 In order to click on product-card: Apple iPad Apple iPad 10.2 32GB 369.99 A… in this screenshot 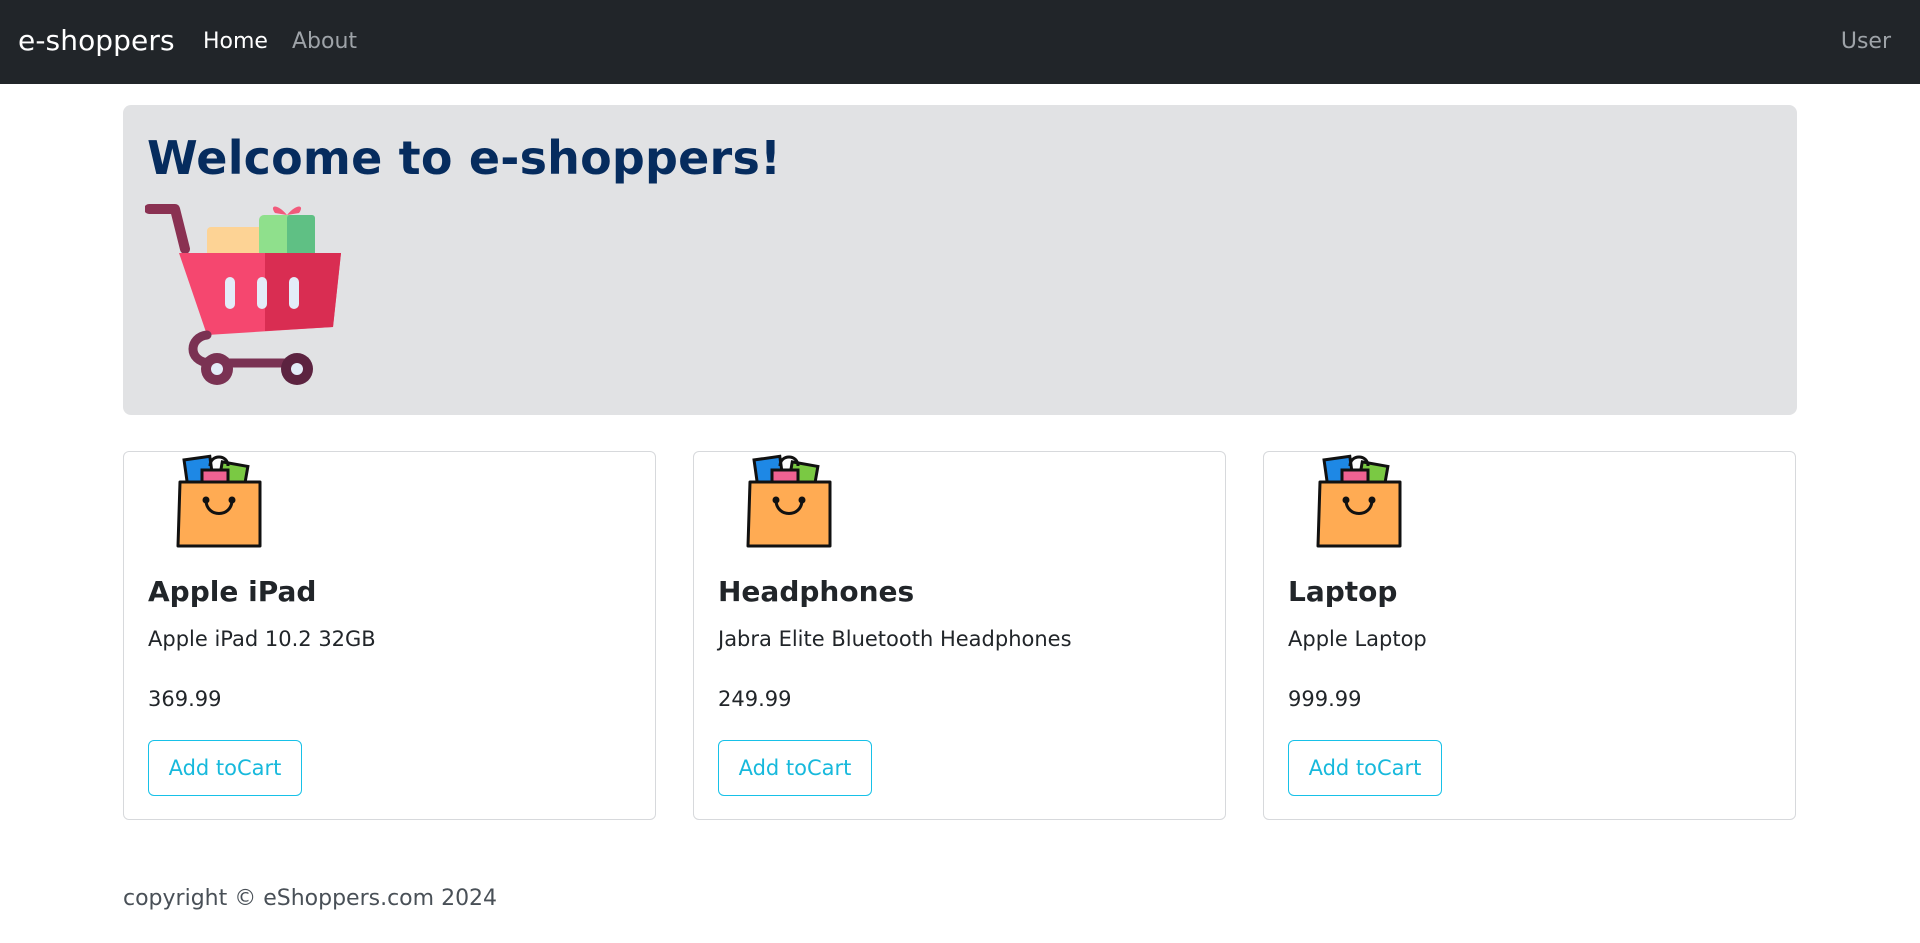, I will do `click(389, 635)`.